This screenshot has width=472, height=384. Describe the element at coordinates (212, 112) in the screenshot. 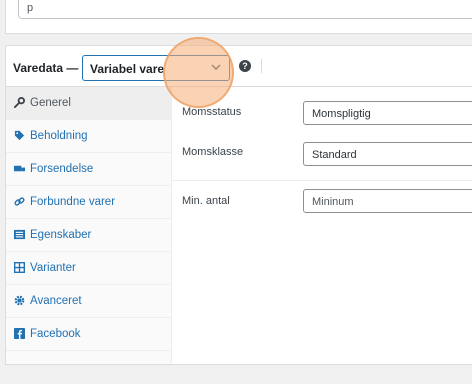

I see `tax-status-label: Momsstatus` at that location.